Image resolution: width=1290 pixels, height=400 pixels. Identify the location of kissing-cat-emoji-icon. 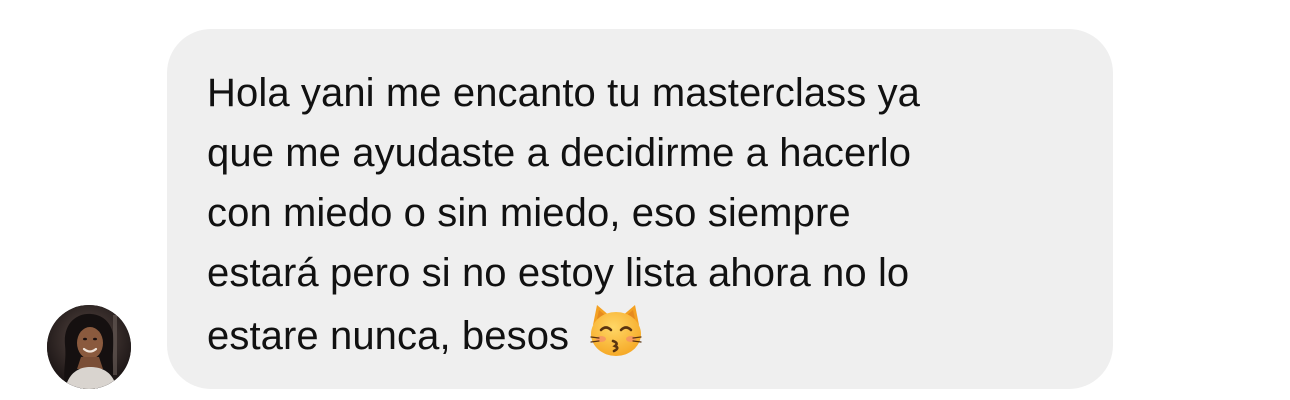
(616, 331).